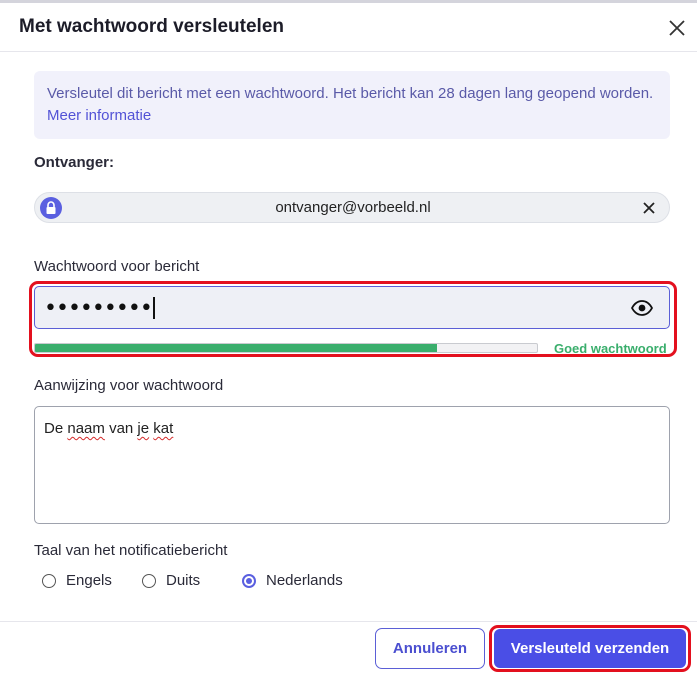  What do you see at coordinates (89, 580) in the screenshot?
I see `radio-label: Engels` at bounding box center [89, 580].